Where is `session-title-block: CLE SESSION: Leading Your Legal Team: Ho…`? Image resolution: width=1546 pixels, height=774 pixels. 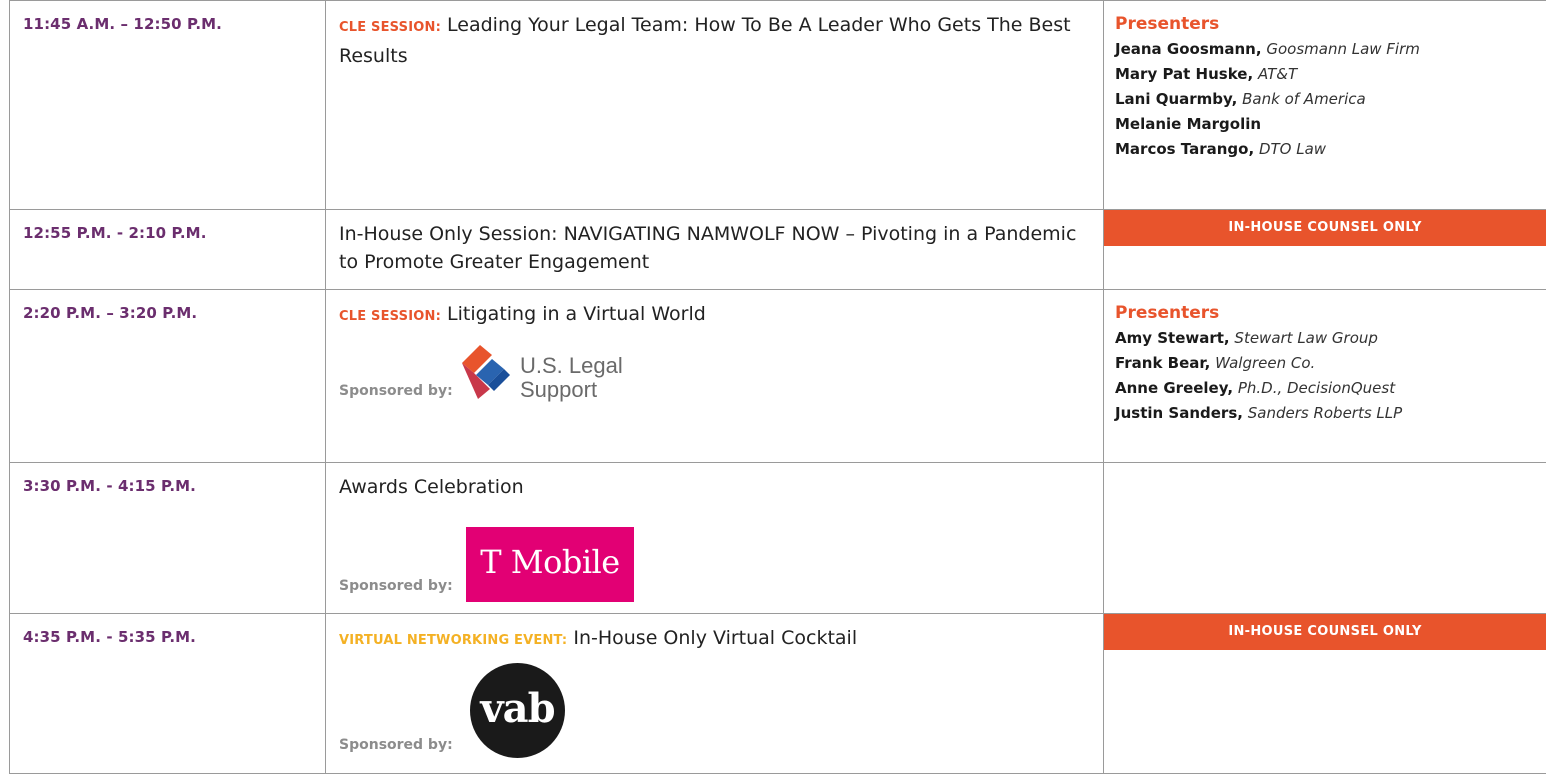
session-title-block: CLE SESSION: Leading Your Legal Team: Ho… is located at coordinates (714, 35).